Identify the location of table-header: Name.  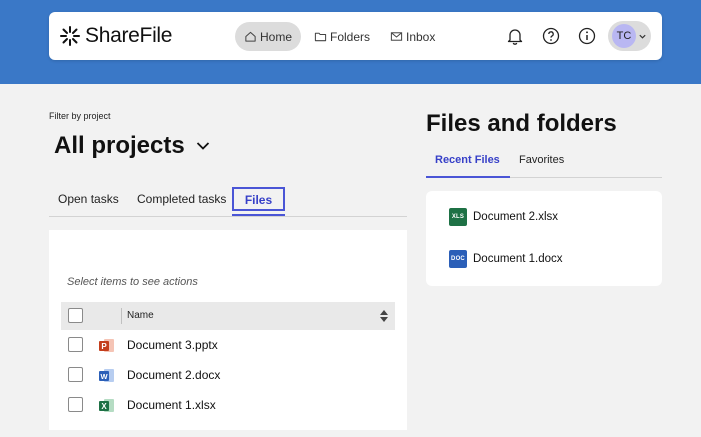
(228, 316).